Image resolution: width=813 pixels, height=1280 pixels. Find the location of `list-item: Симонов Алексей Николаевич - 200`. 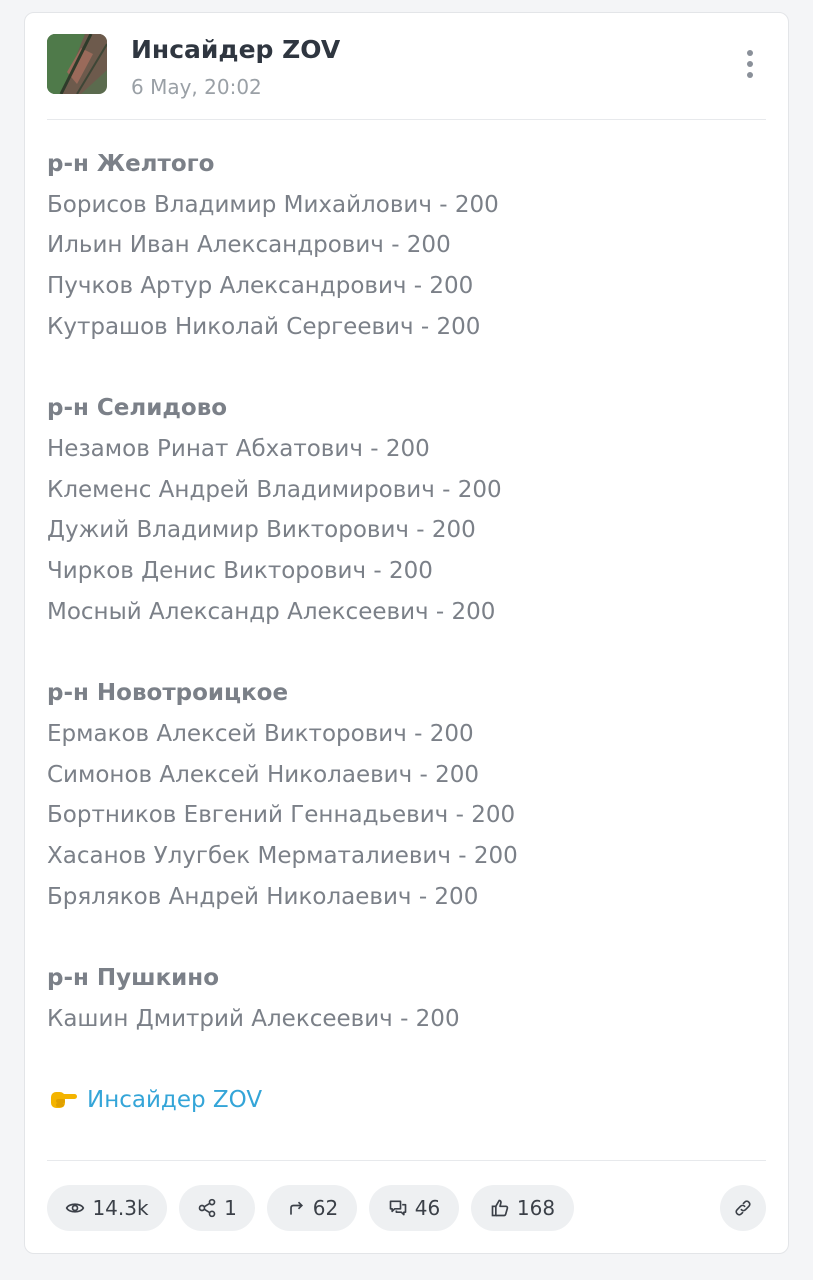

list-item: Симонов Алексей Николаевич - 200 is located at coordinates (263, 774).